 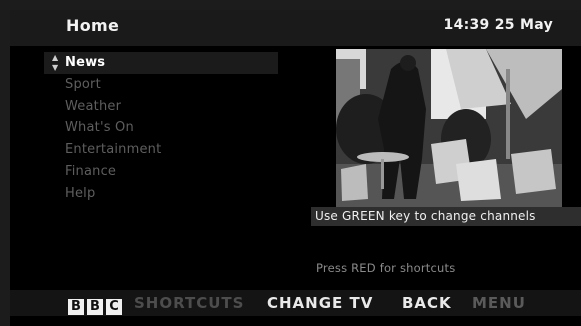 What do you see at coordinates (189, 303) in the screenshot?
I see `shortcuts-button: SHORTCUTS` at bounding box center [189, 303].